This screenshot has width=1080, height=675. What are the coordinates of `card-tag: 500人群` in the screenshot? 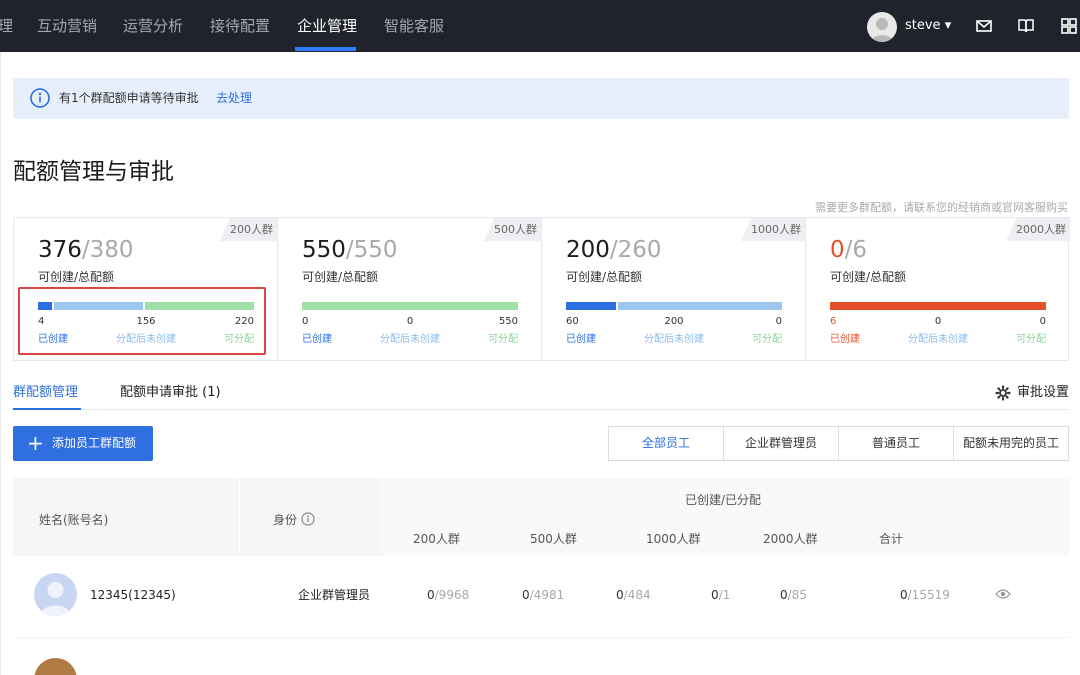 It's located at (512, 229).